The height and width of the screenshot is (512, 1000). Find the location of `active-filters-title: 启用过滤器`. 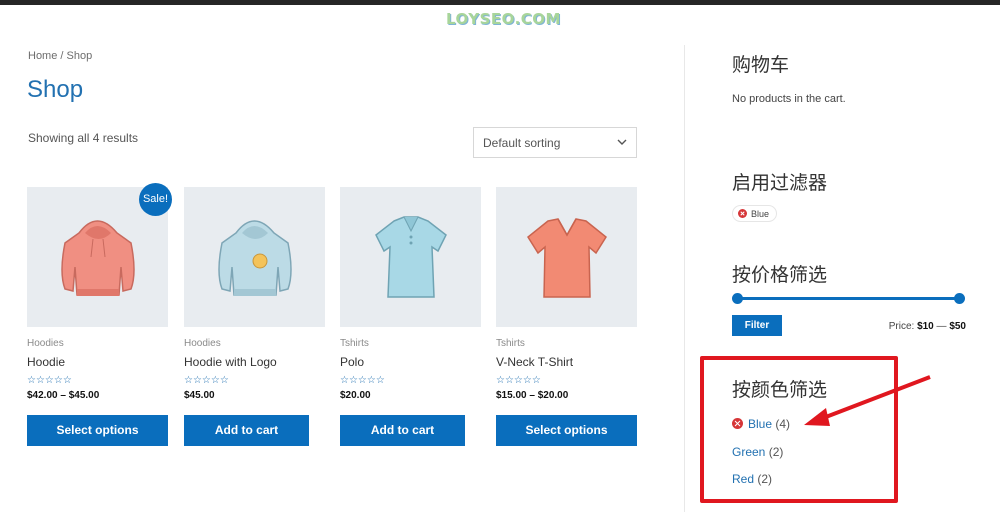

active-filters-title: 启用过滤器 is located at coordinates (780, 183).